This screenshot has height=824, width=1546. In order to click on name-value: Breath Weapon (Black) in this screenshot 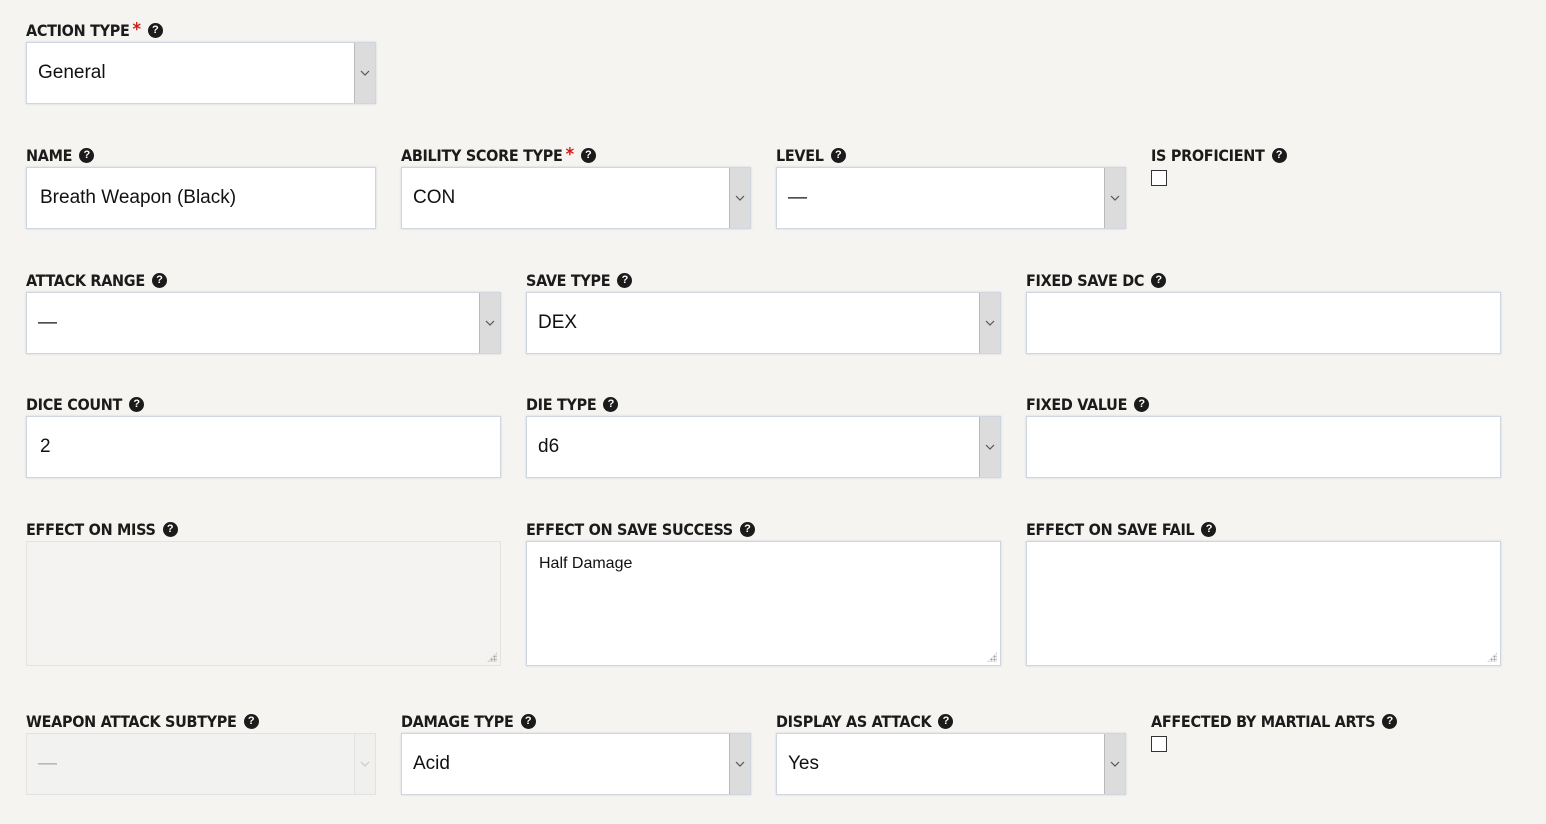, I will do `click(138, 197)`.